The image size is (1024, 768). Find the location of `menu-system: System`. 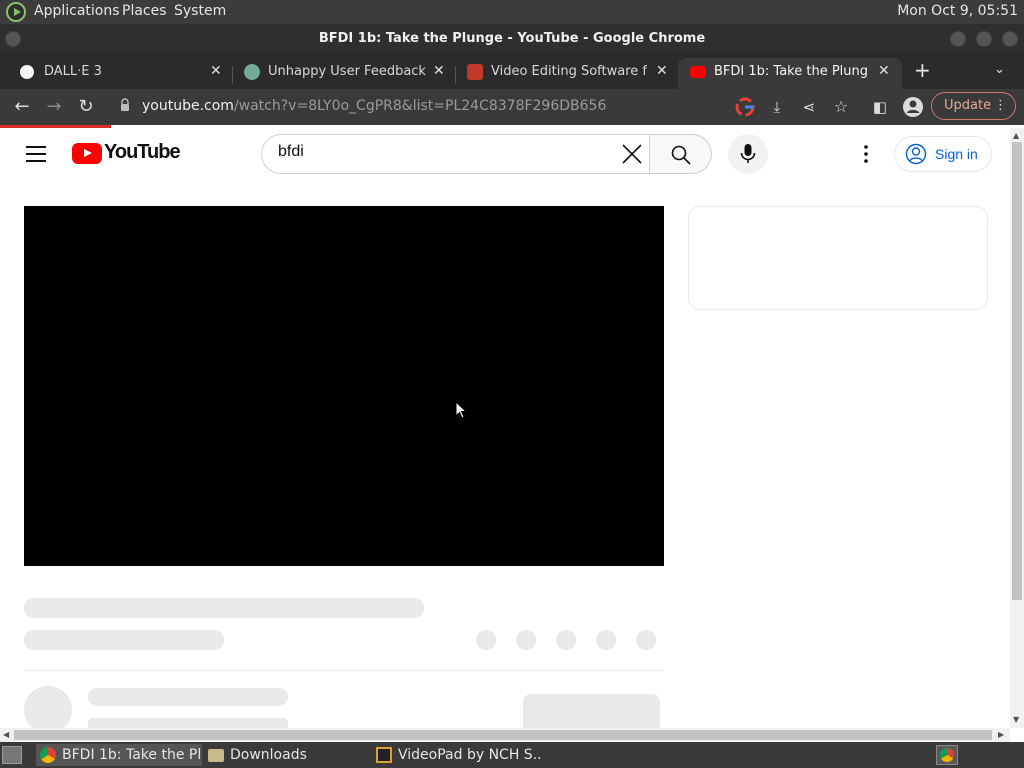

menu-system: System is located at coordinates (200, 11).